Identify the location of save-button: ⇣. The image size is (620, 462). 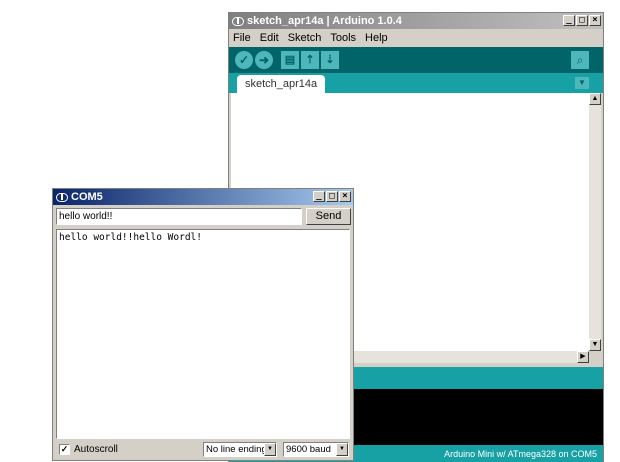
(330, 60).